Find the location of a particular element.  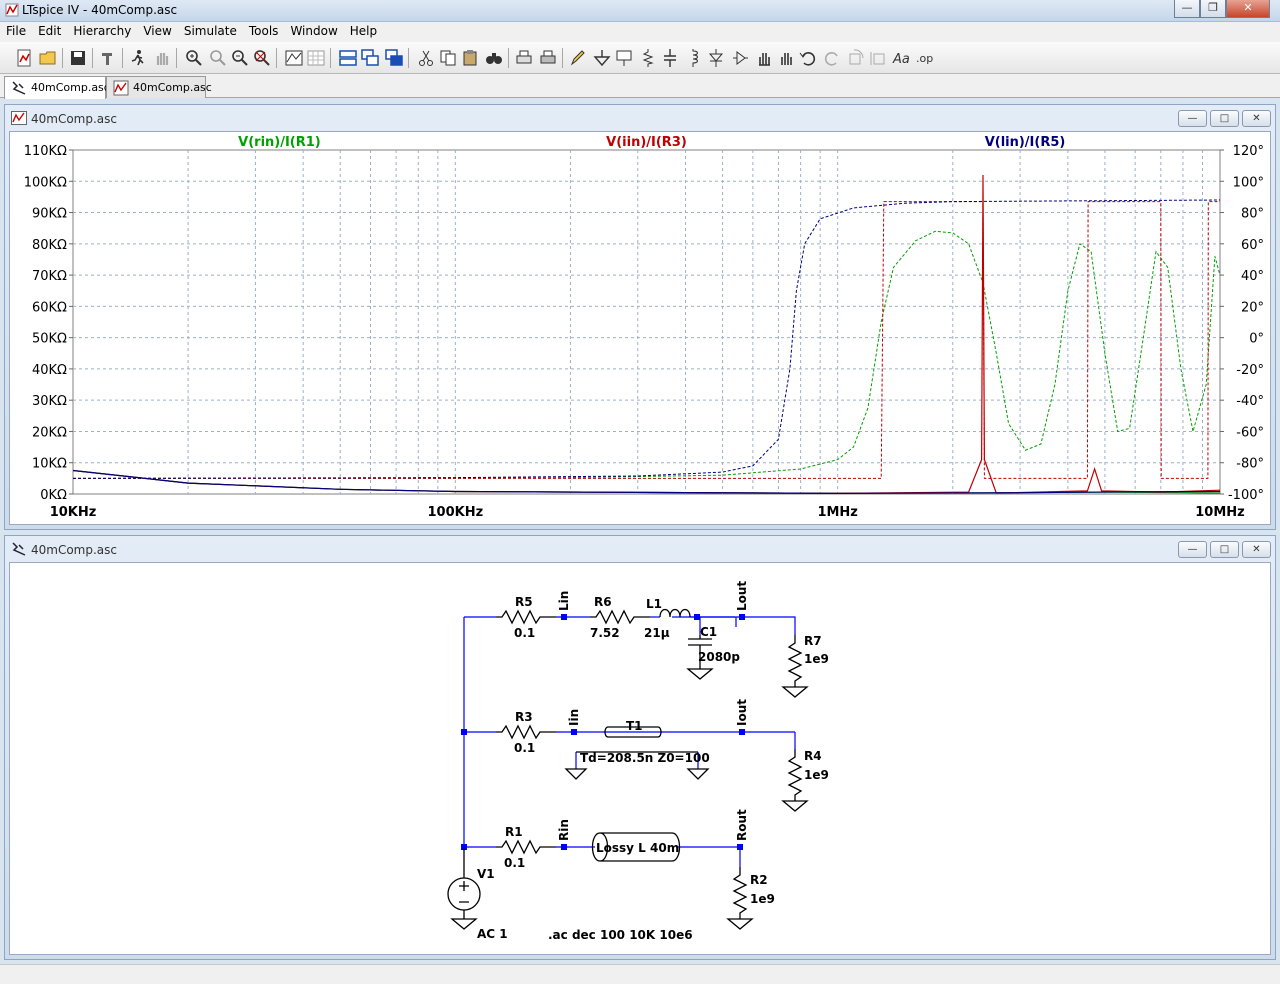

net-label-iout: Iout is located at coordinates (742, 712).